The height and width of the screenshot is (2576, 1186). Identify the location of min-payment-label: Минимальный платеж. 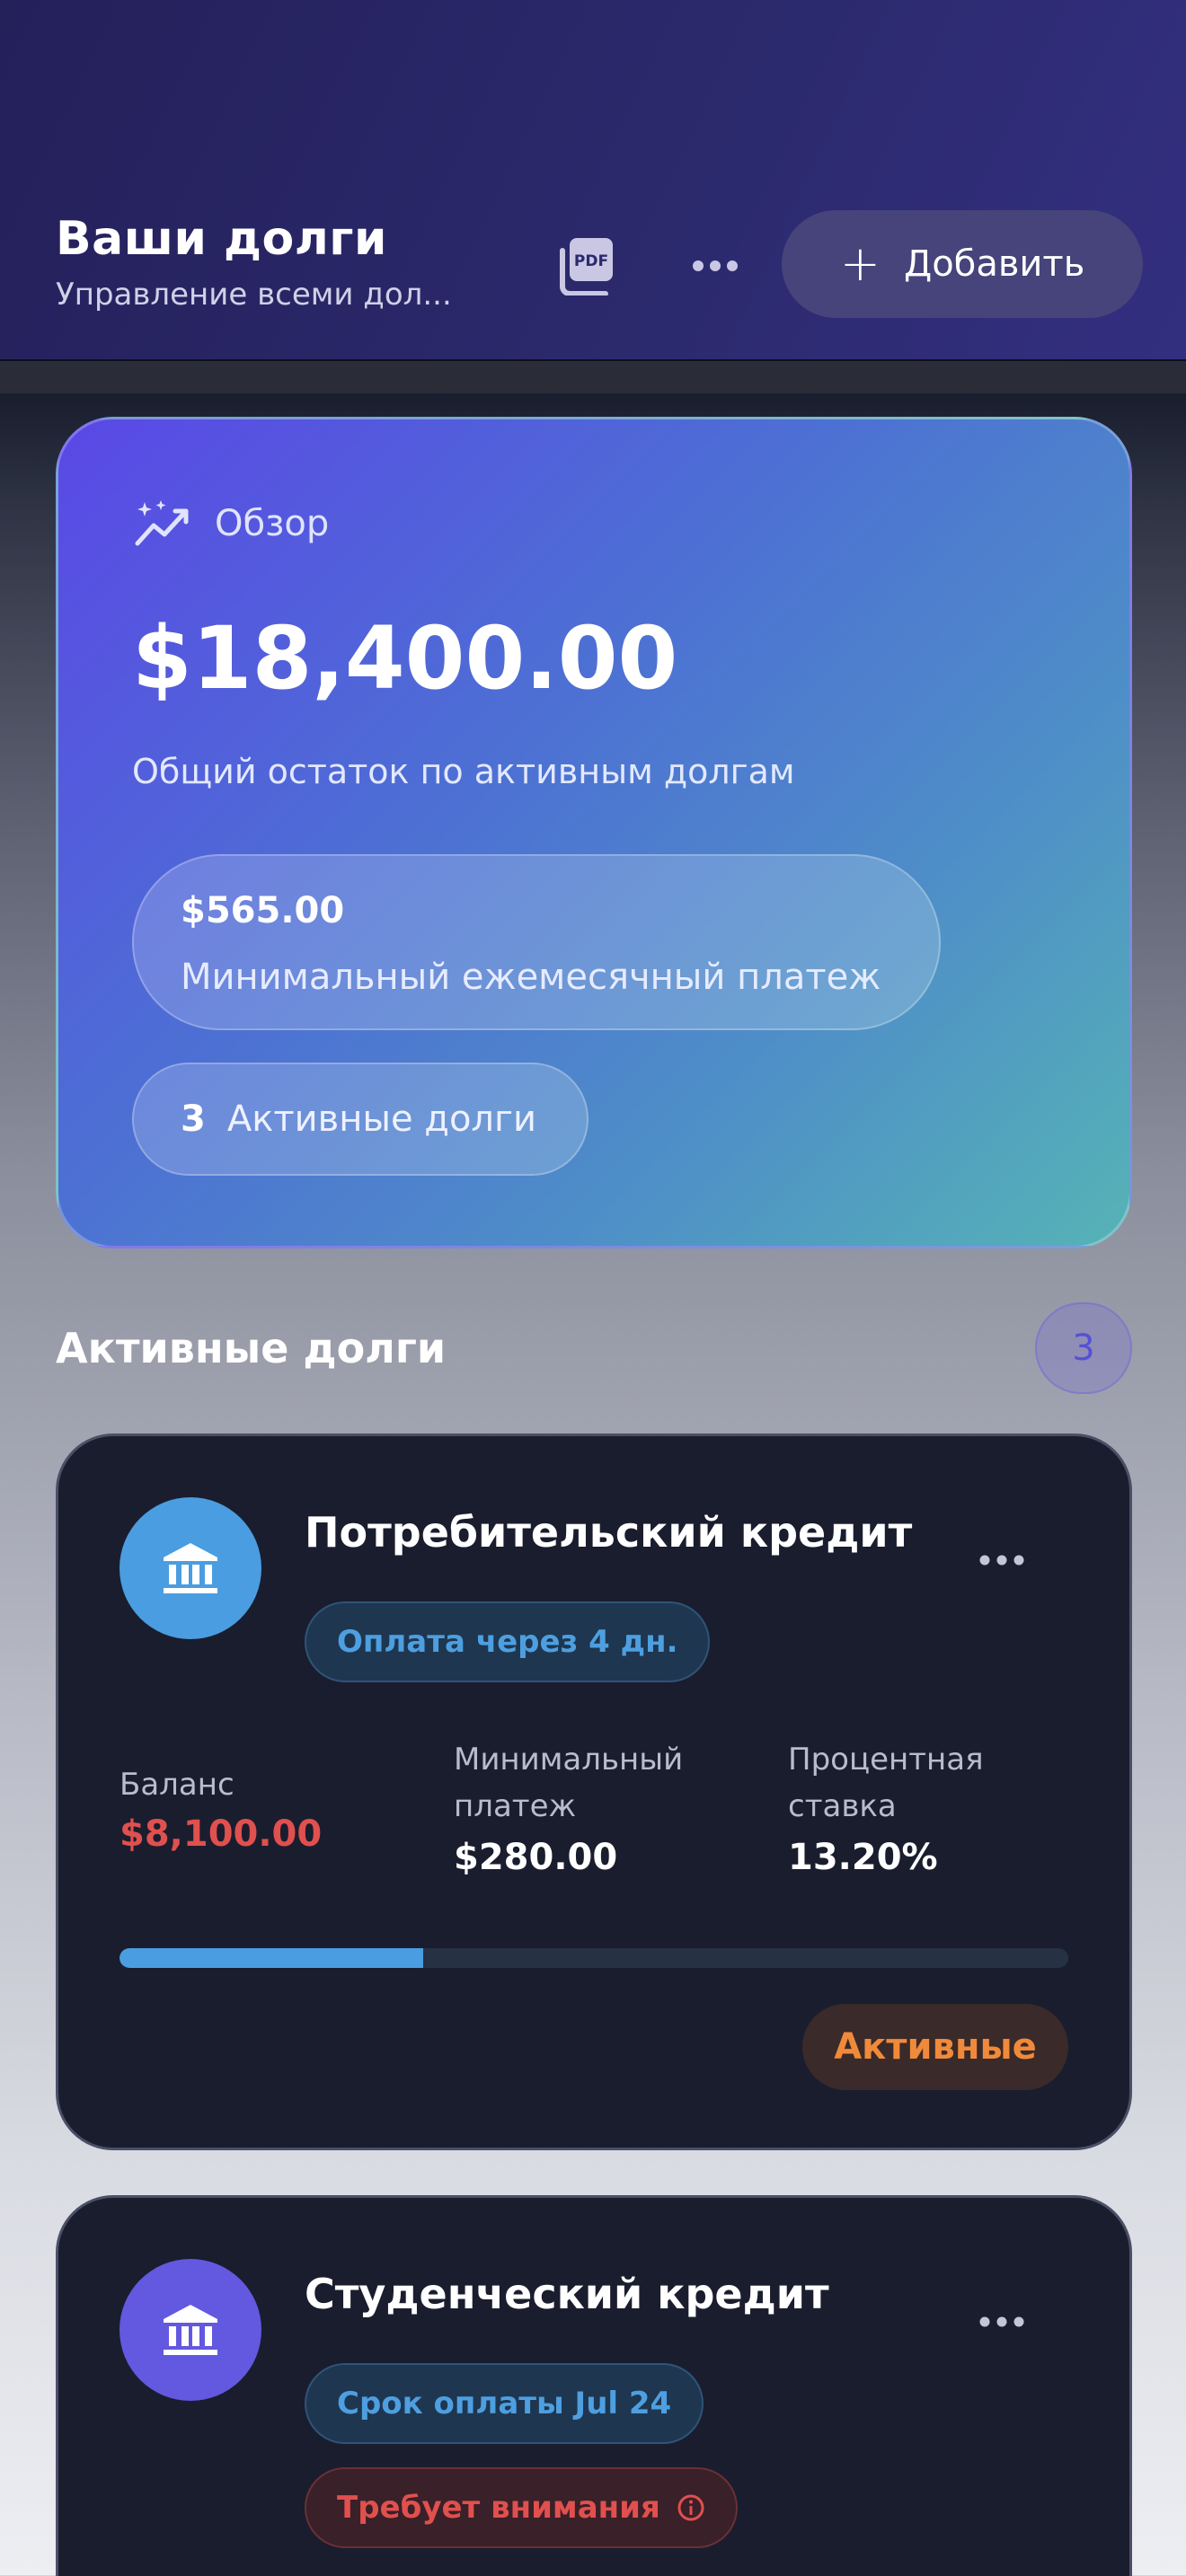
(568, 1783).